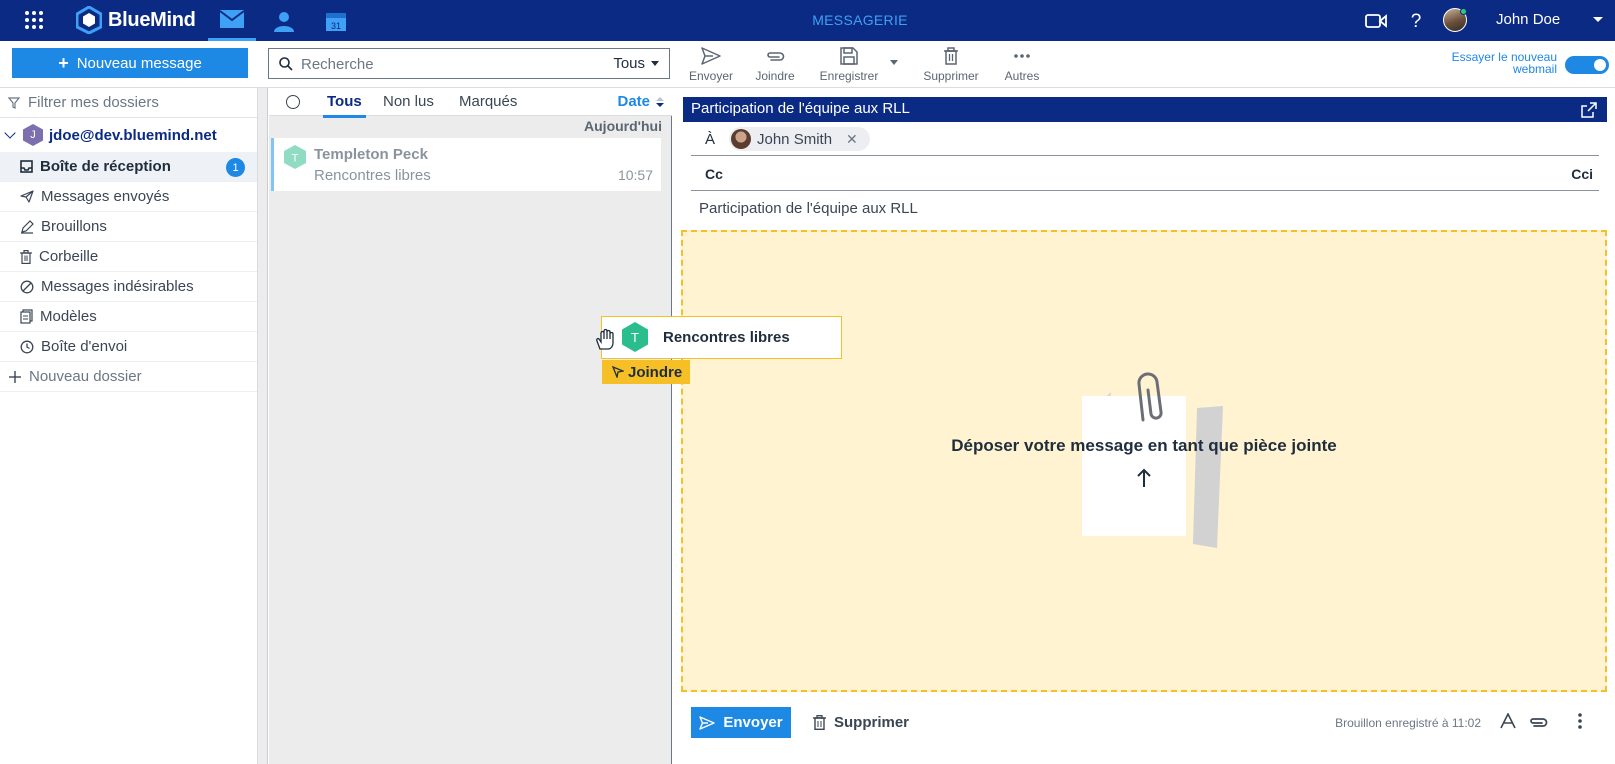 This screenshot has height=764, width=1615. What do you see at coordinates (408, 101) in the screenshot?
I see `tab-unread: Non lus` at bounding box center [408, 101].